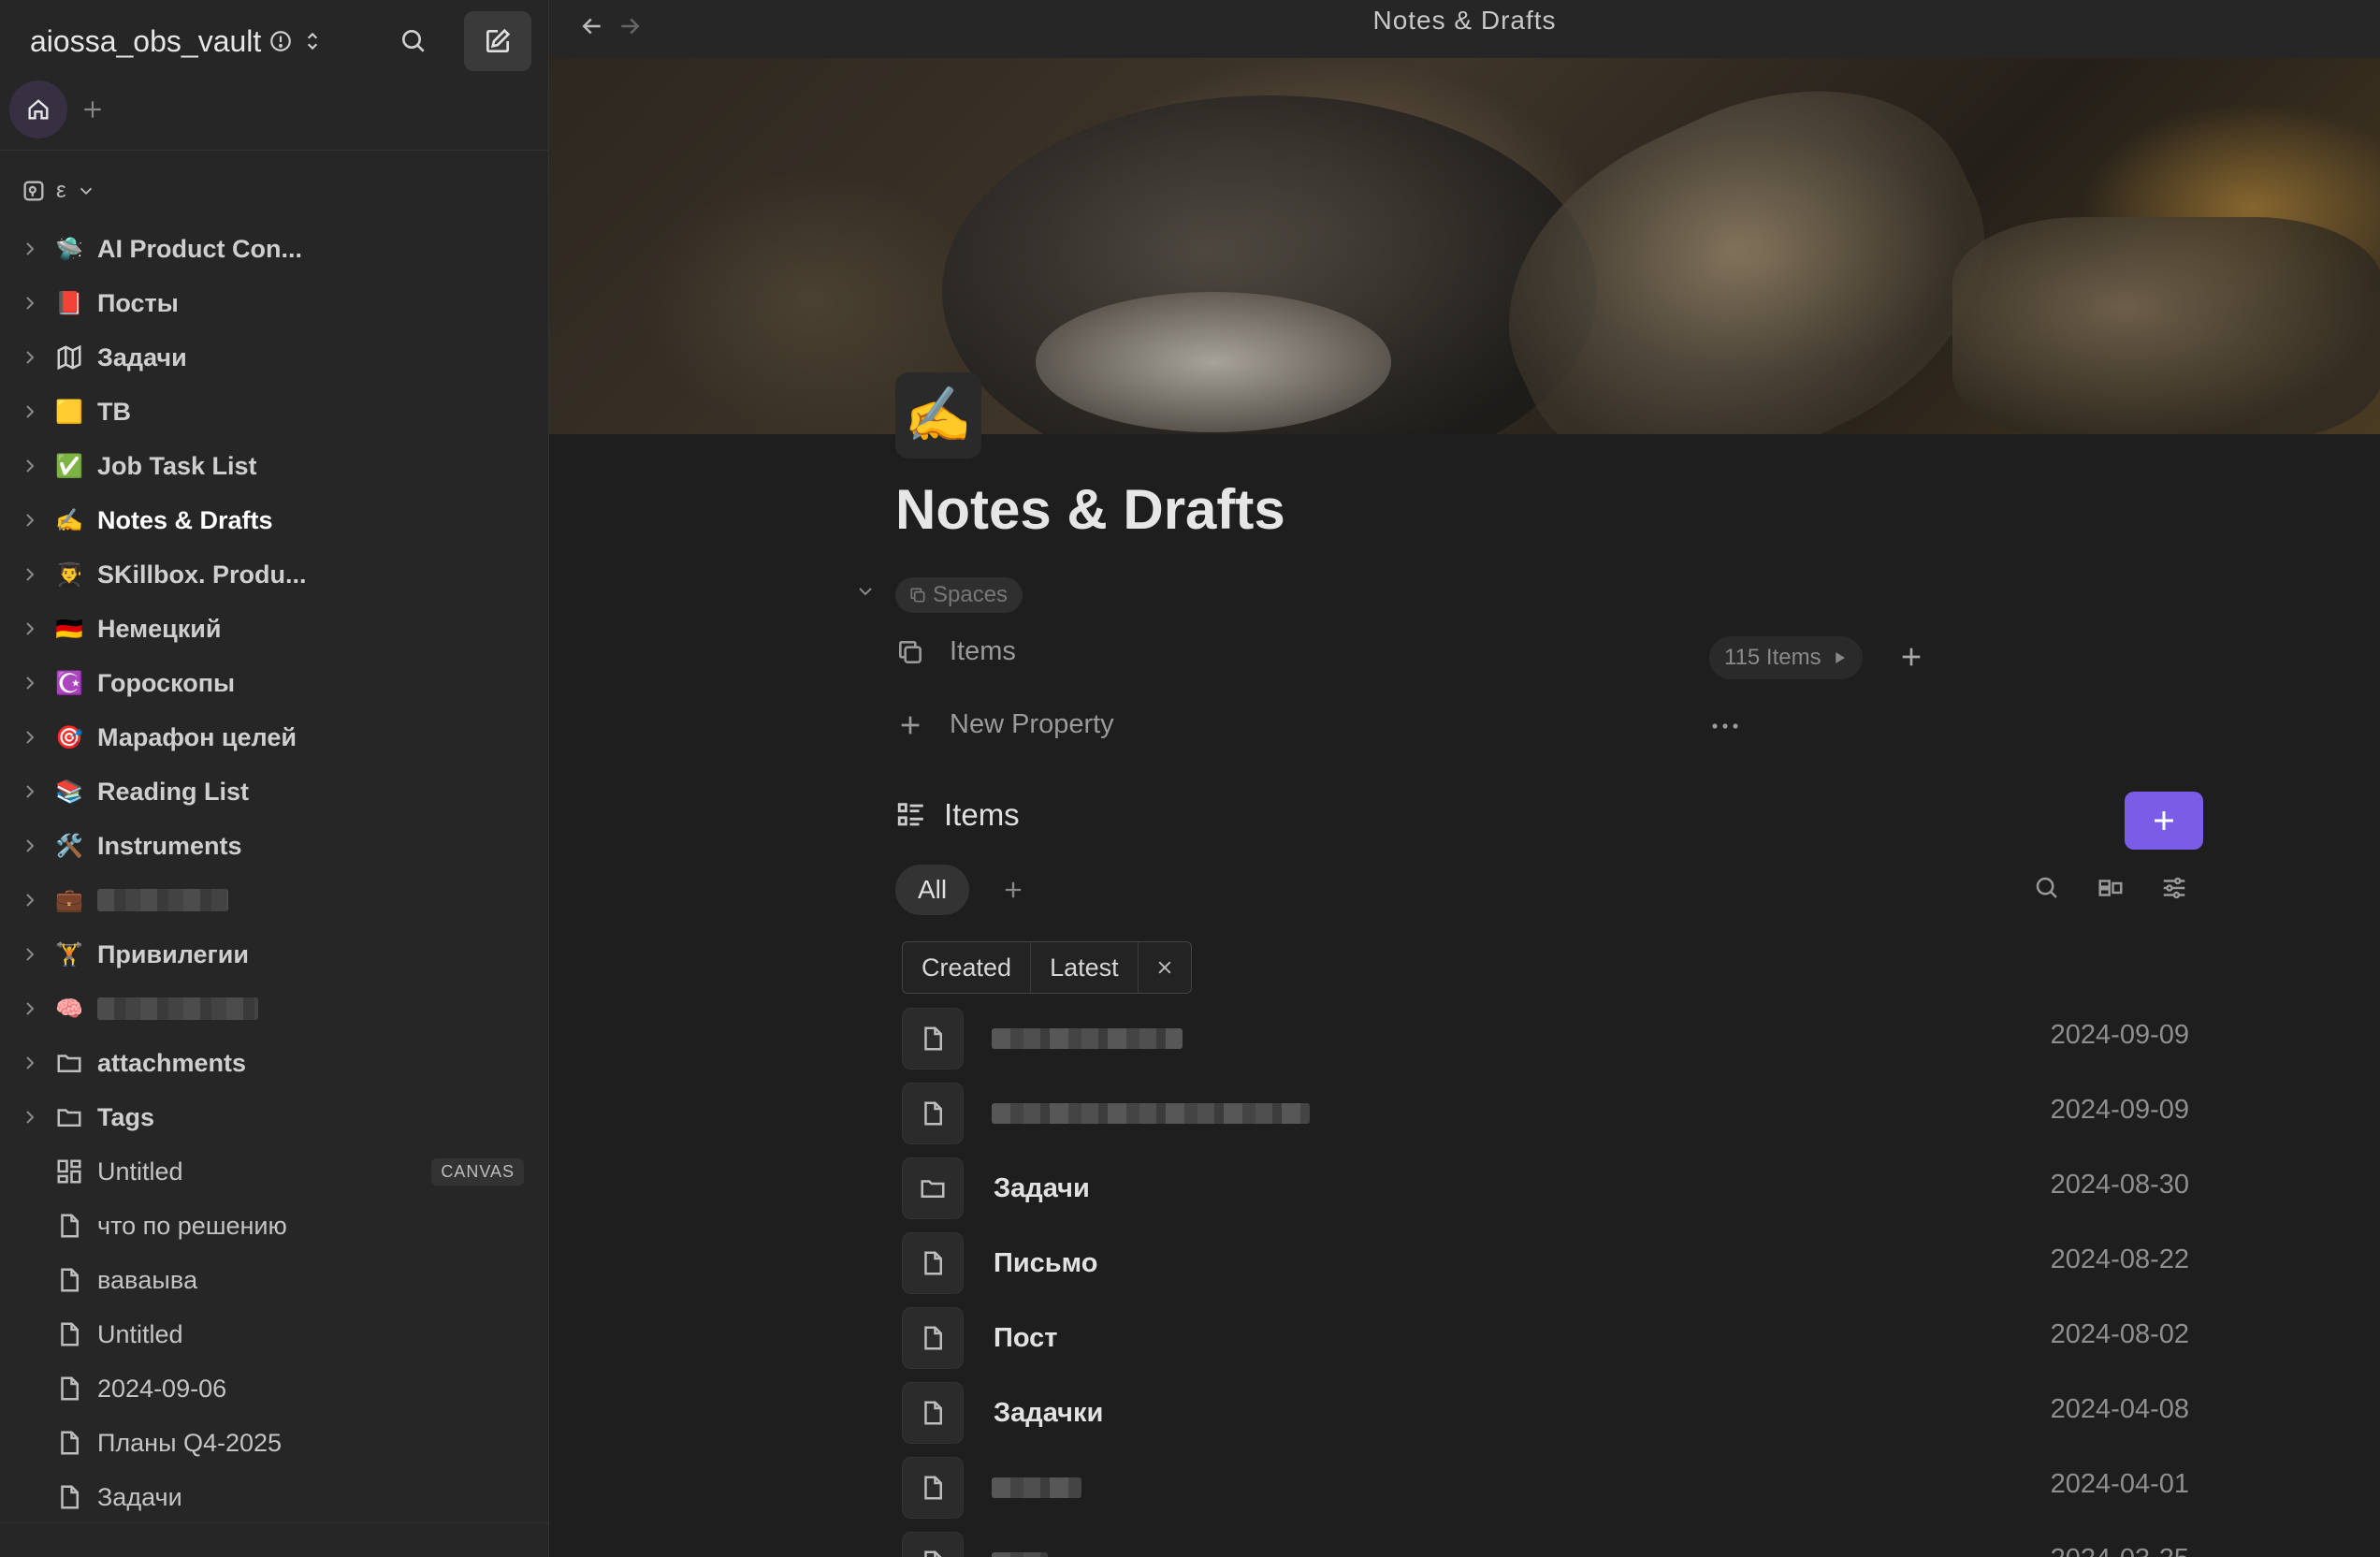 This screenshot has width=2380, height=1557. What do you see at coordinates (274, 629) in the screenshot?
I see `sidebar-folder-item: 🇩🇪 Немецкий` at bounding box center [274, 629].